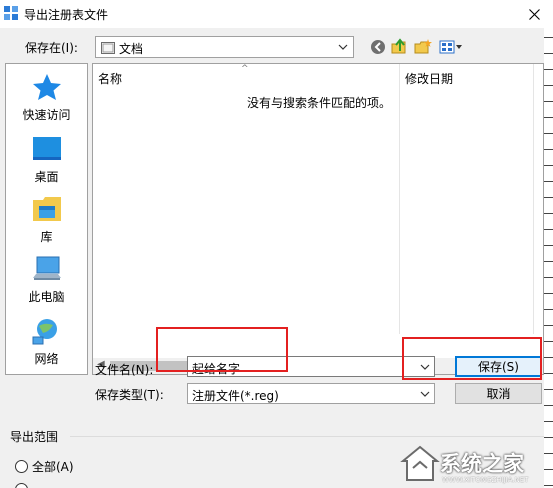  What do you see at coordinates (46, 209) in the screenshot?
I see `library-icon` at bounding box center [46, 209].